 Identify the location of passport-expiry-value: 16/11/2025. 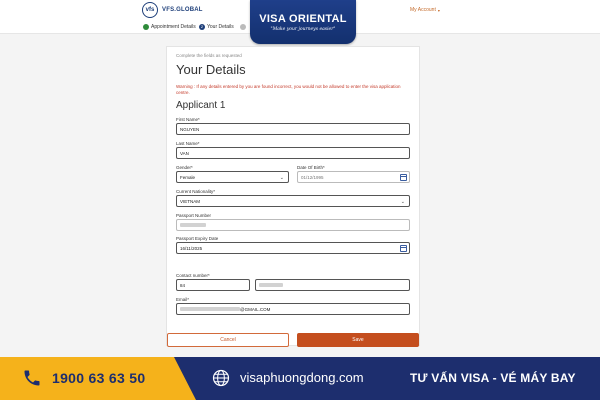
(191, 248).